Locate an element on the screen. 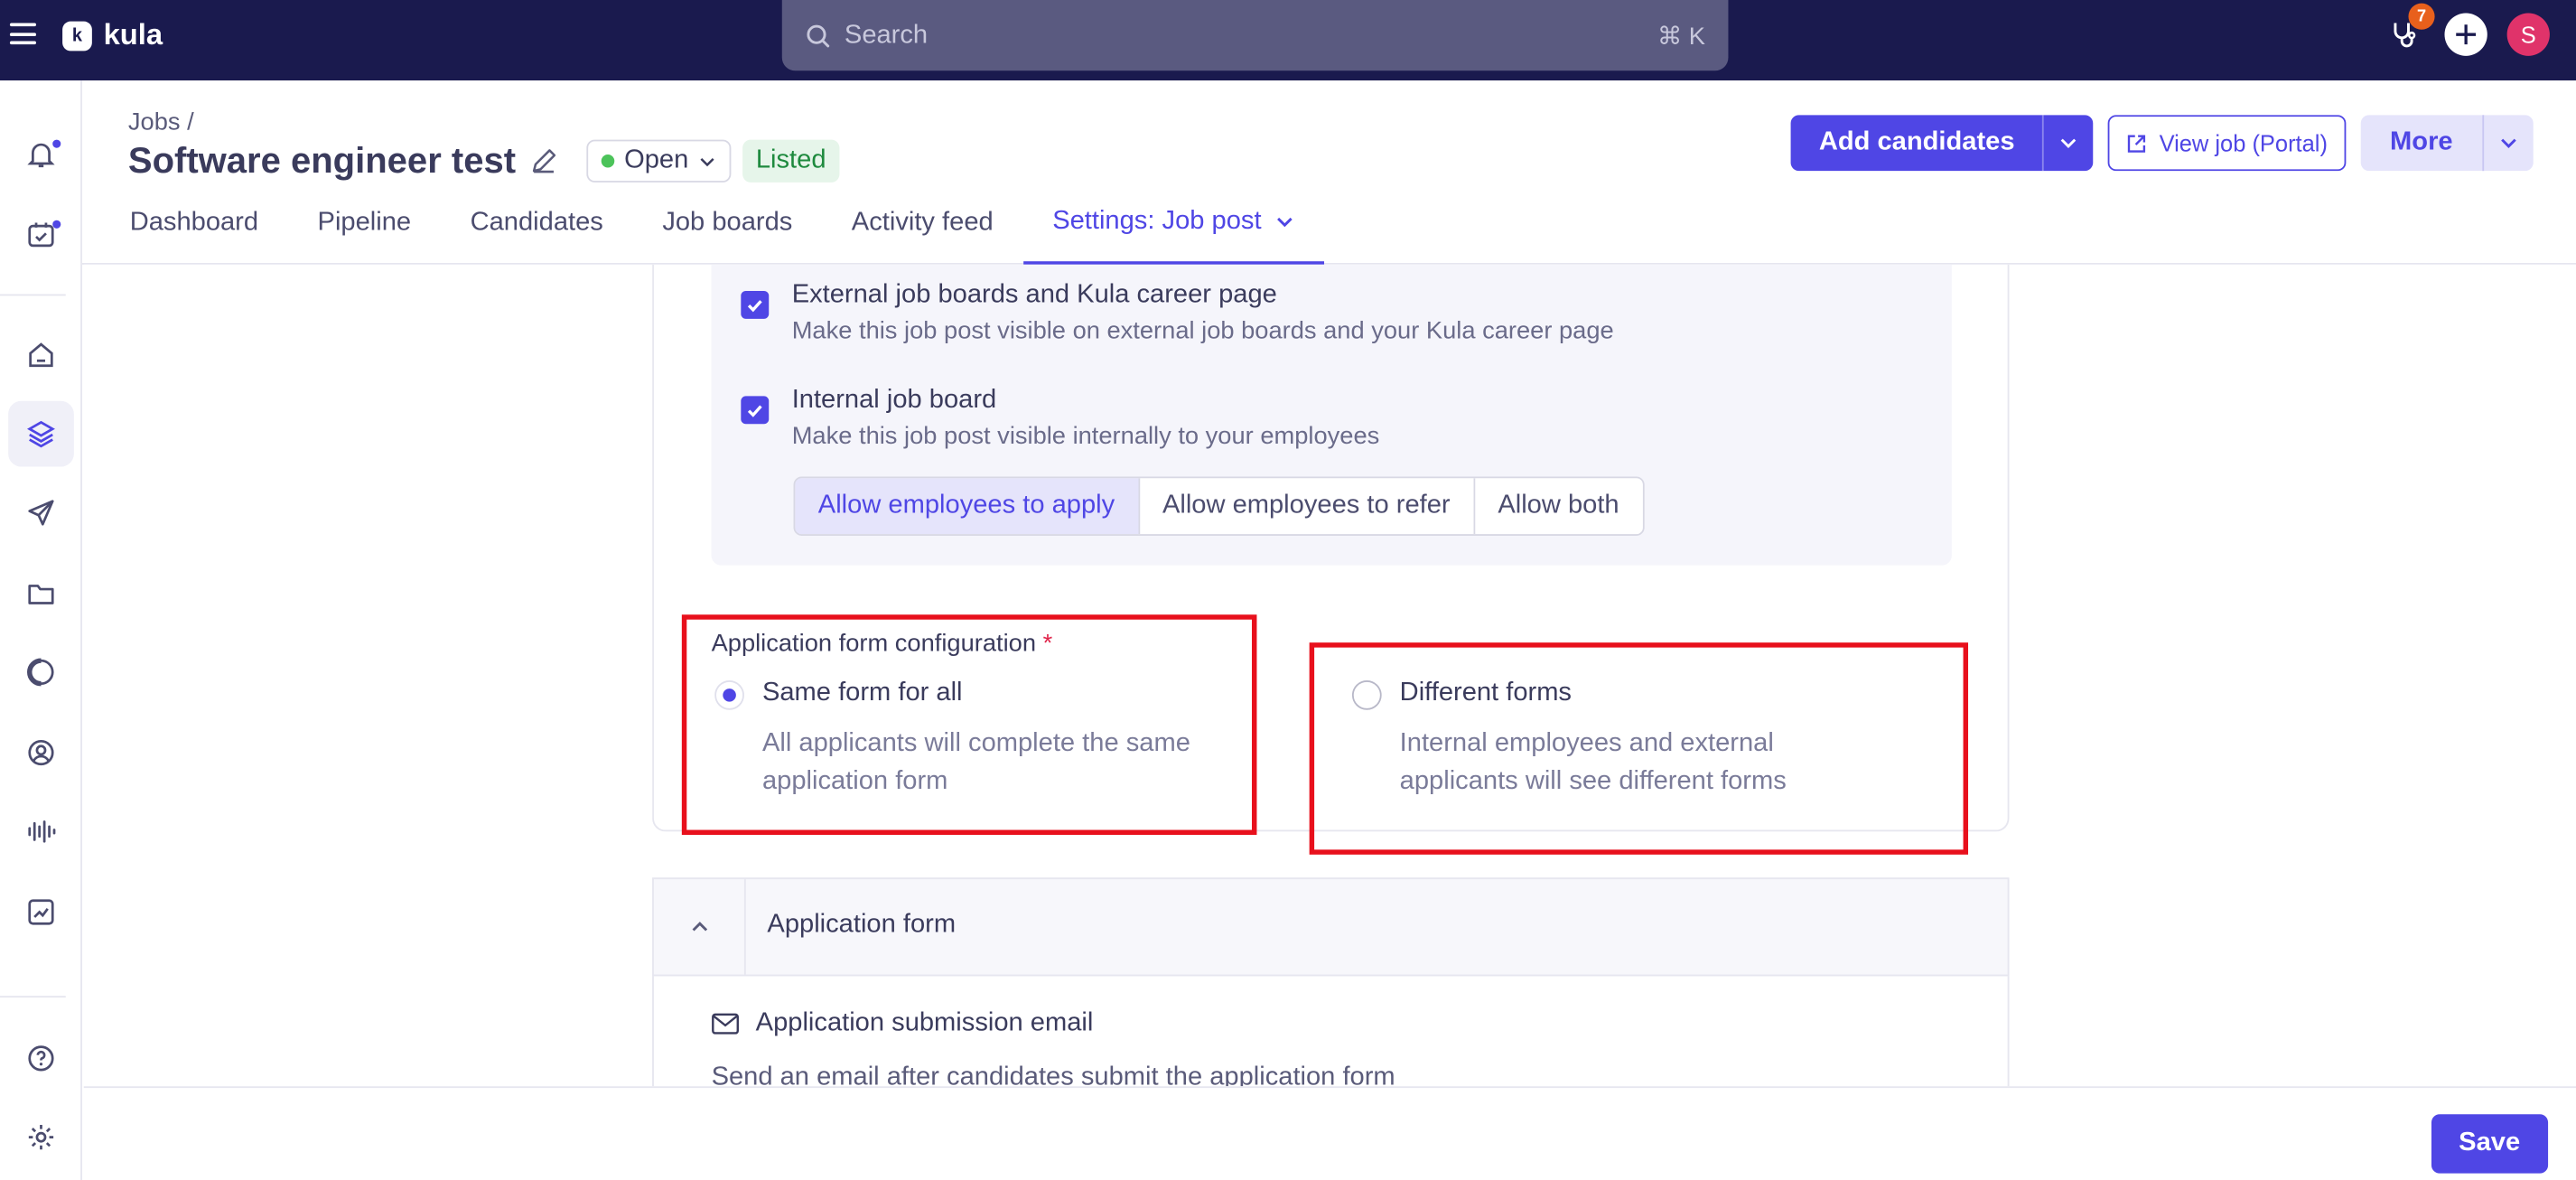  pencil-icon is located at coordinates (544, 161).